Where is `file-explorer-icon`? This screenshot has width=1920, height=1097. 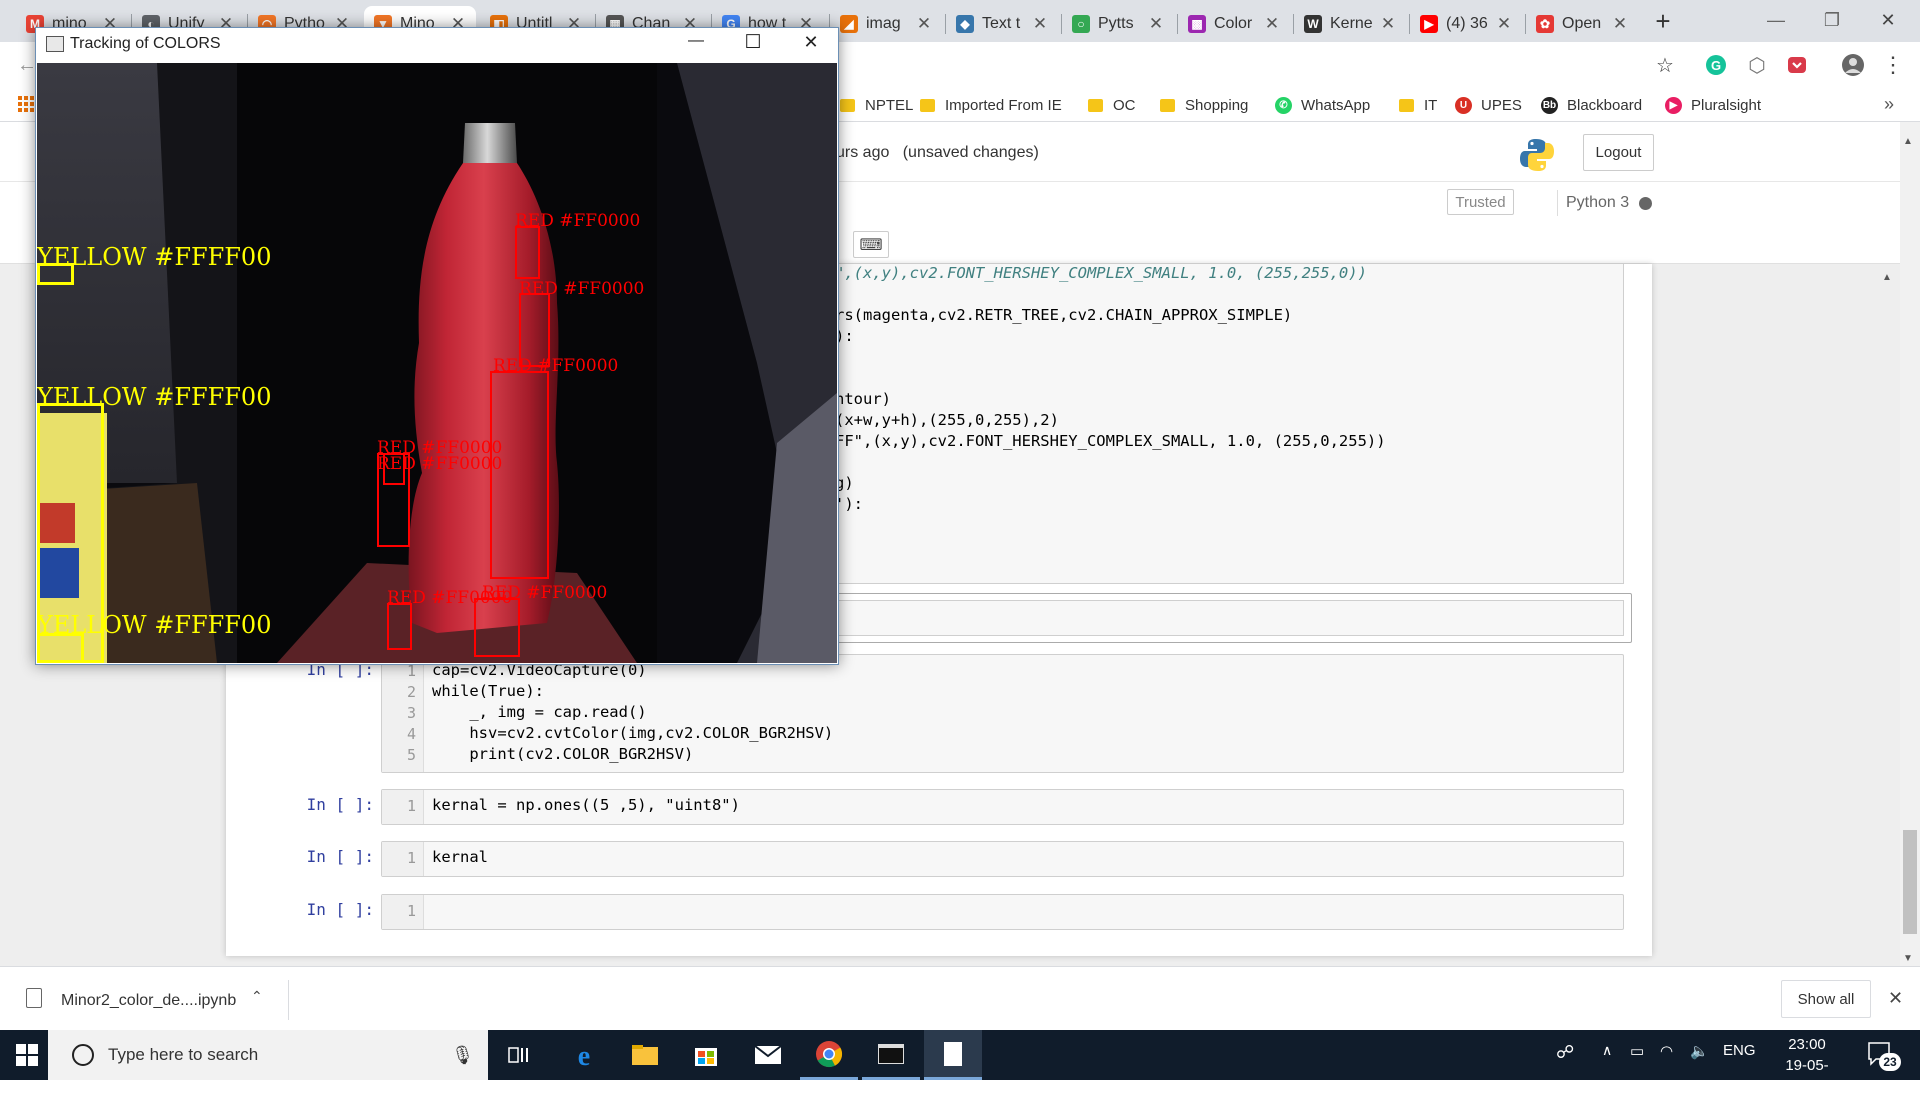 file-explorer-icon is located at coordinates (645, 1055).